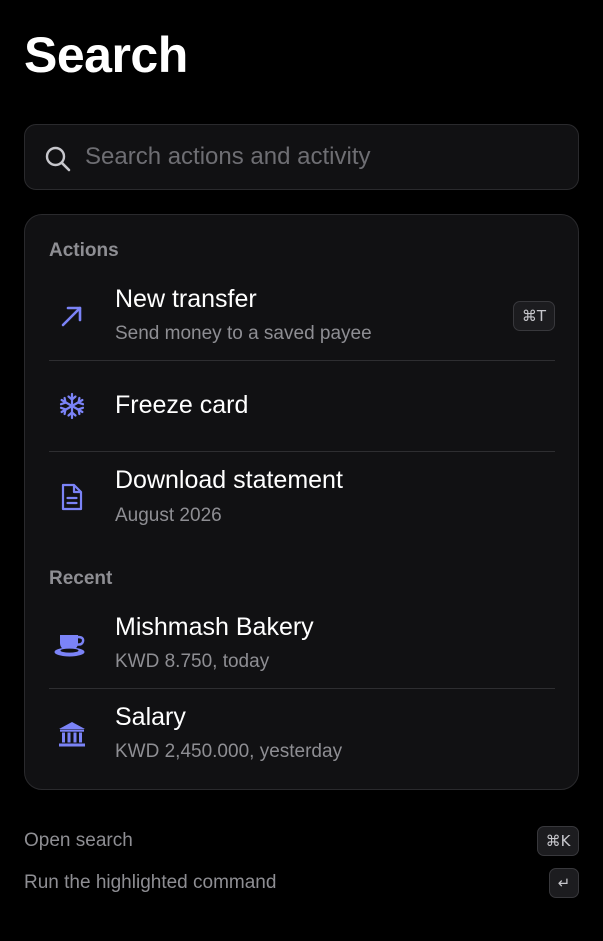 Image resolution: width=603 pixels, height=941 pixels. What do you see at coordinates (150, 882) in the screenshot?
I see `footer-hint-label: Run the highlighted command` at bounding box center [150, 882].